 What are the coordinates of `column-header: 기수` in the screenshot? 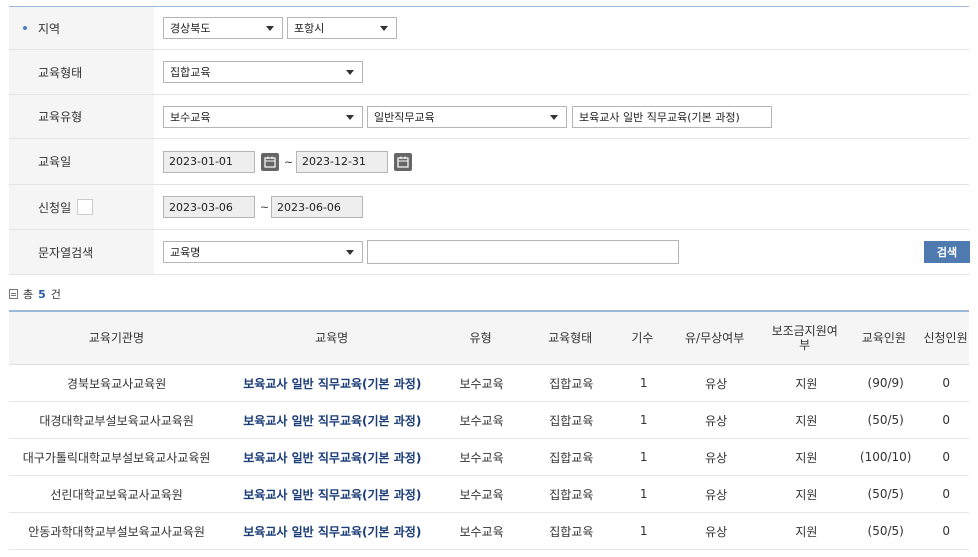 It's located at (642, 338).